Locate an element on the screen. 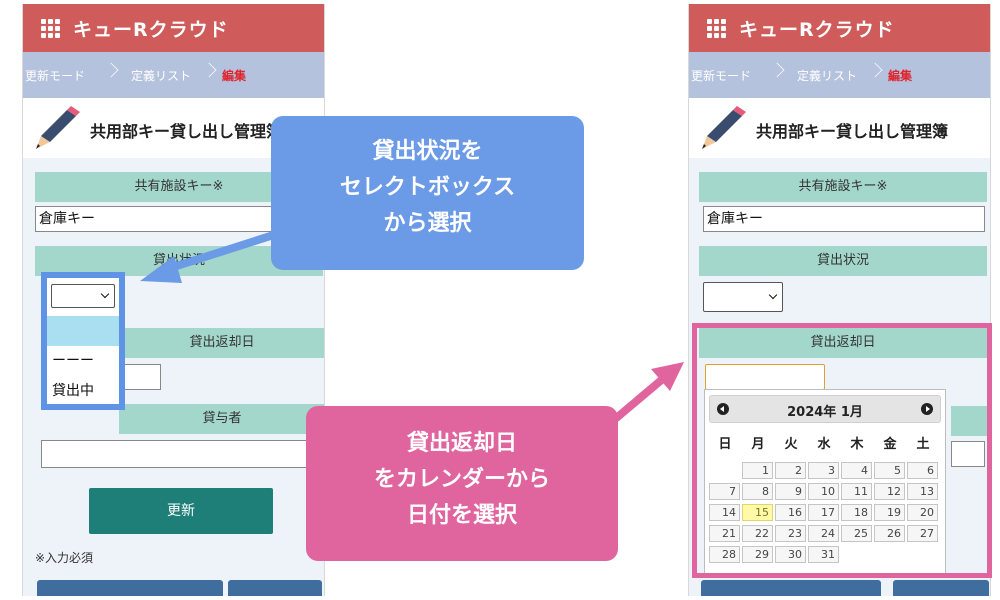 This screenshot has height=600, width=1000. calendar-day: 11 is located at coordinates (856, 491).